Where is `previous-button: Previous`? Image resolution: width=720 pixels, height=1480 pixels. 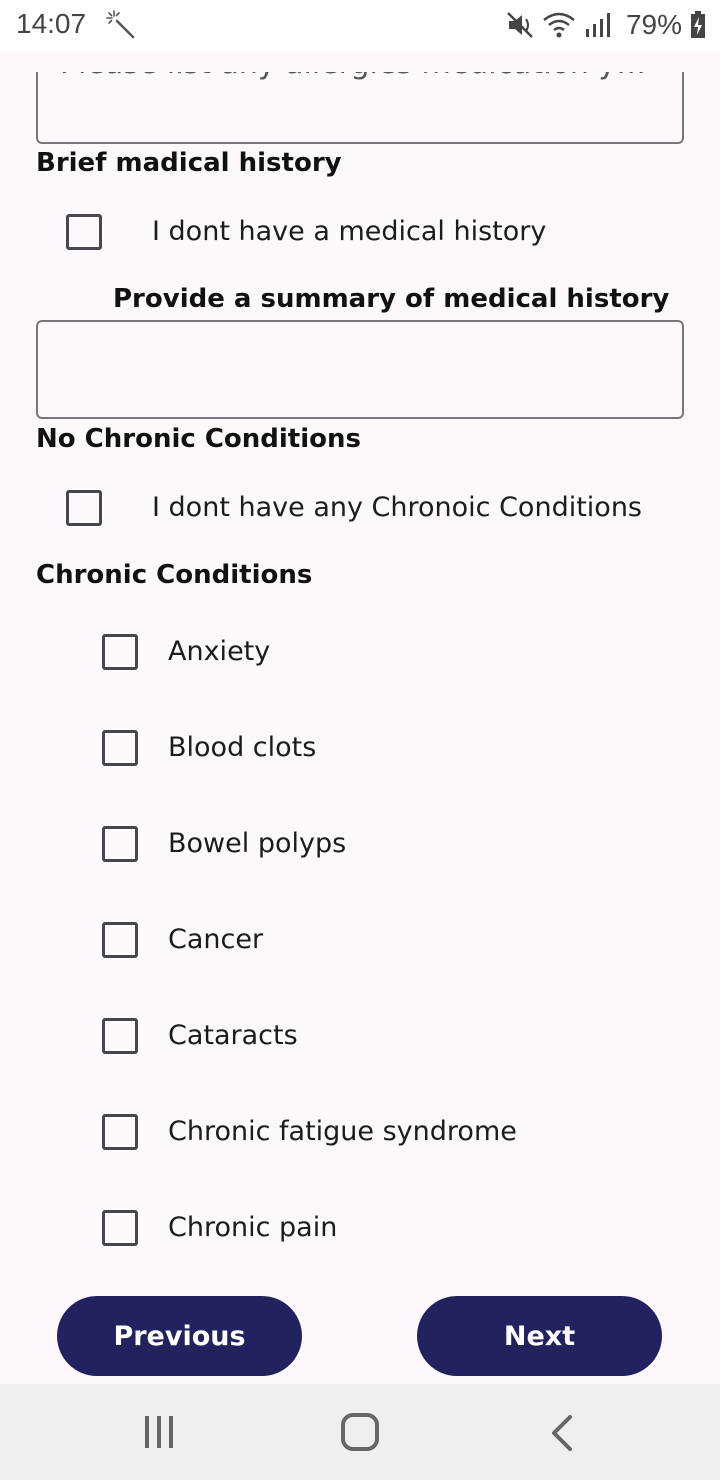 previous-button: Previous is located at coordinates (179, 1336).